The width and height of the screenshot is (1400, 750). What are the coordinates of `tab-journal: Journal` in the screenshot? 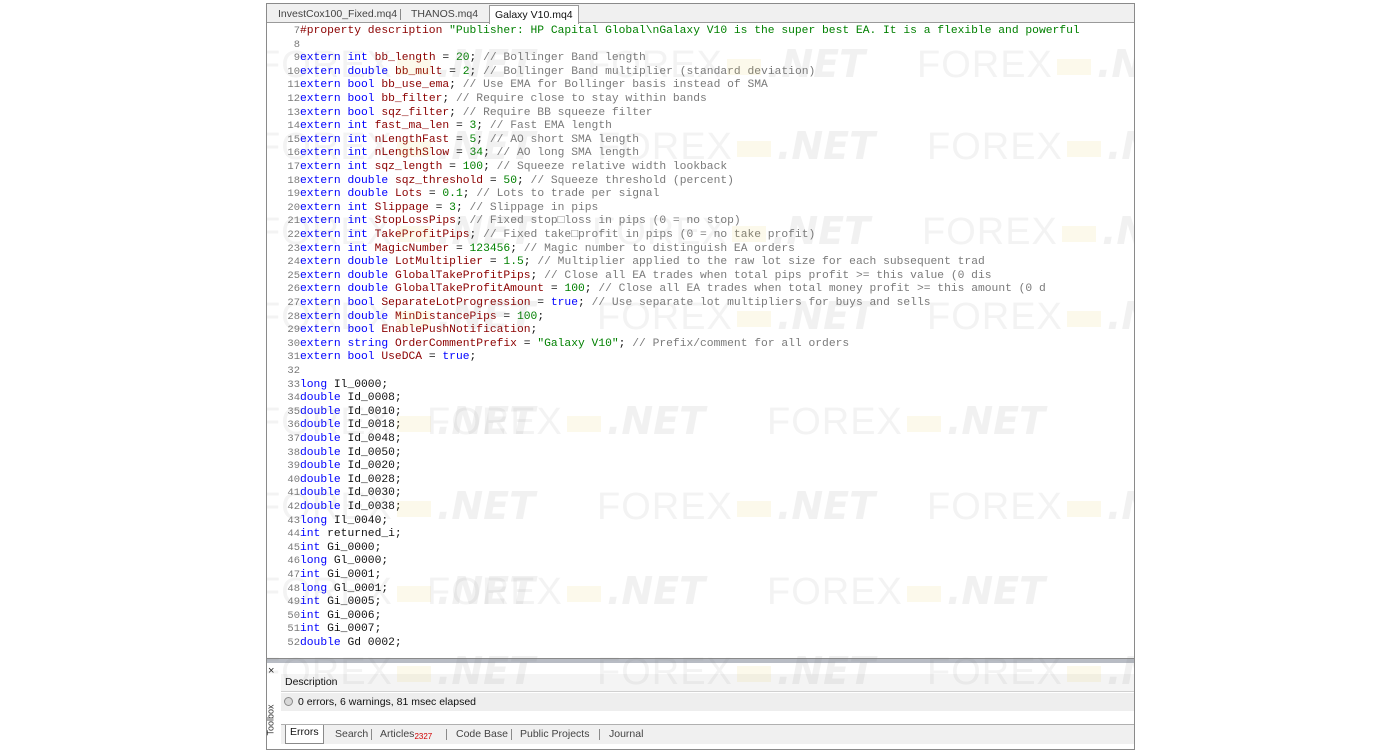 It's located at (626, 734).